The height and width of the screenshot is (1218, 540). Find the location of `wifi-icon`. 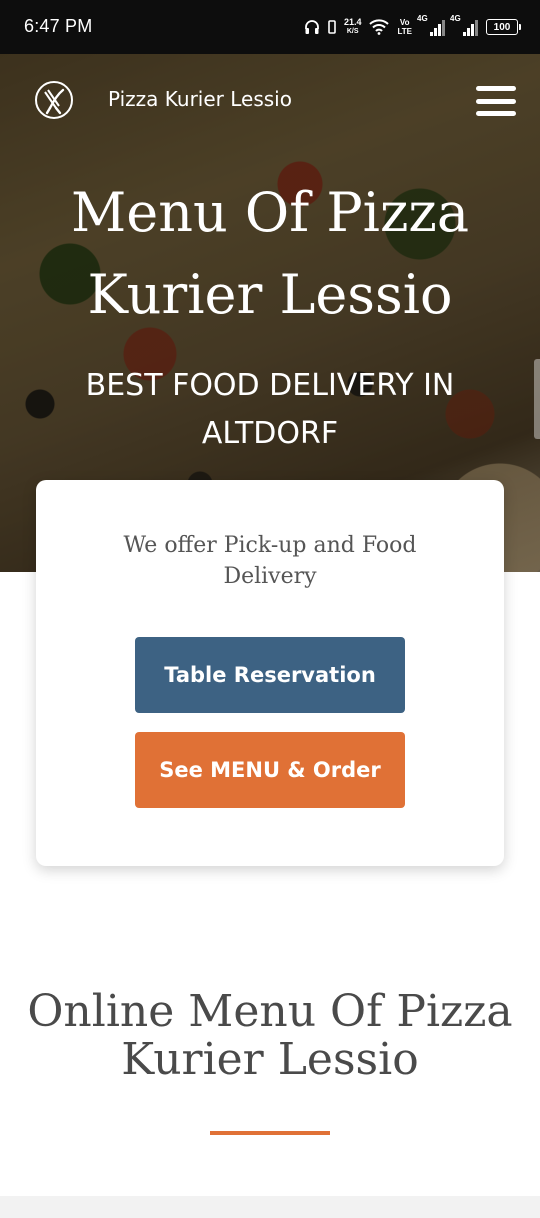

wifi-icon is located at coordinates (379, 27).